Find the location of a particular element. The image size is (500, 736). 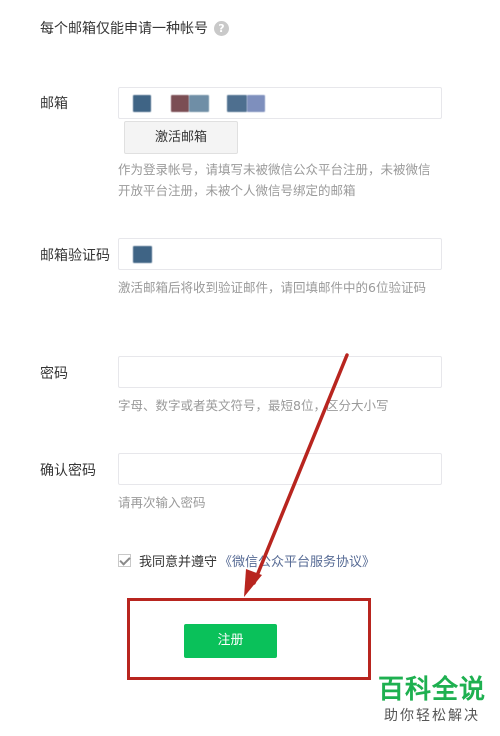

help-icon: ? is located at coordinates (221, 28).